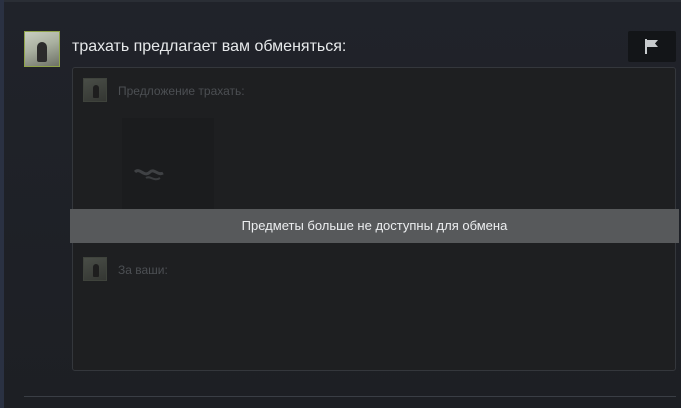  I want to click on items-unavailable-banner: Предметы больше не доступны для обмена, so click(374, 226).